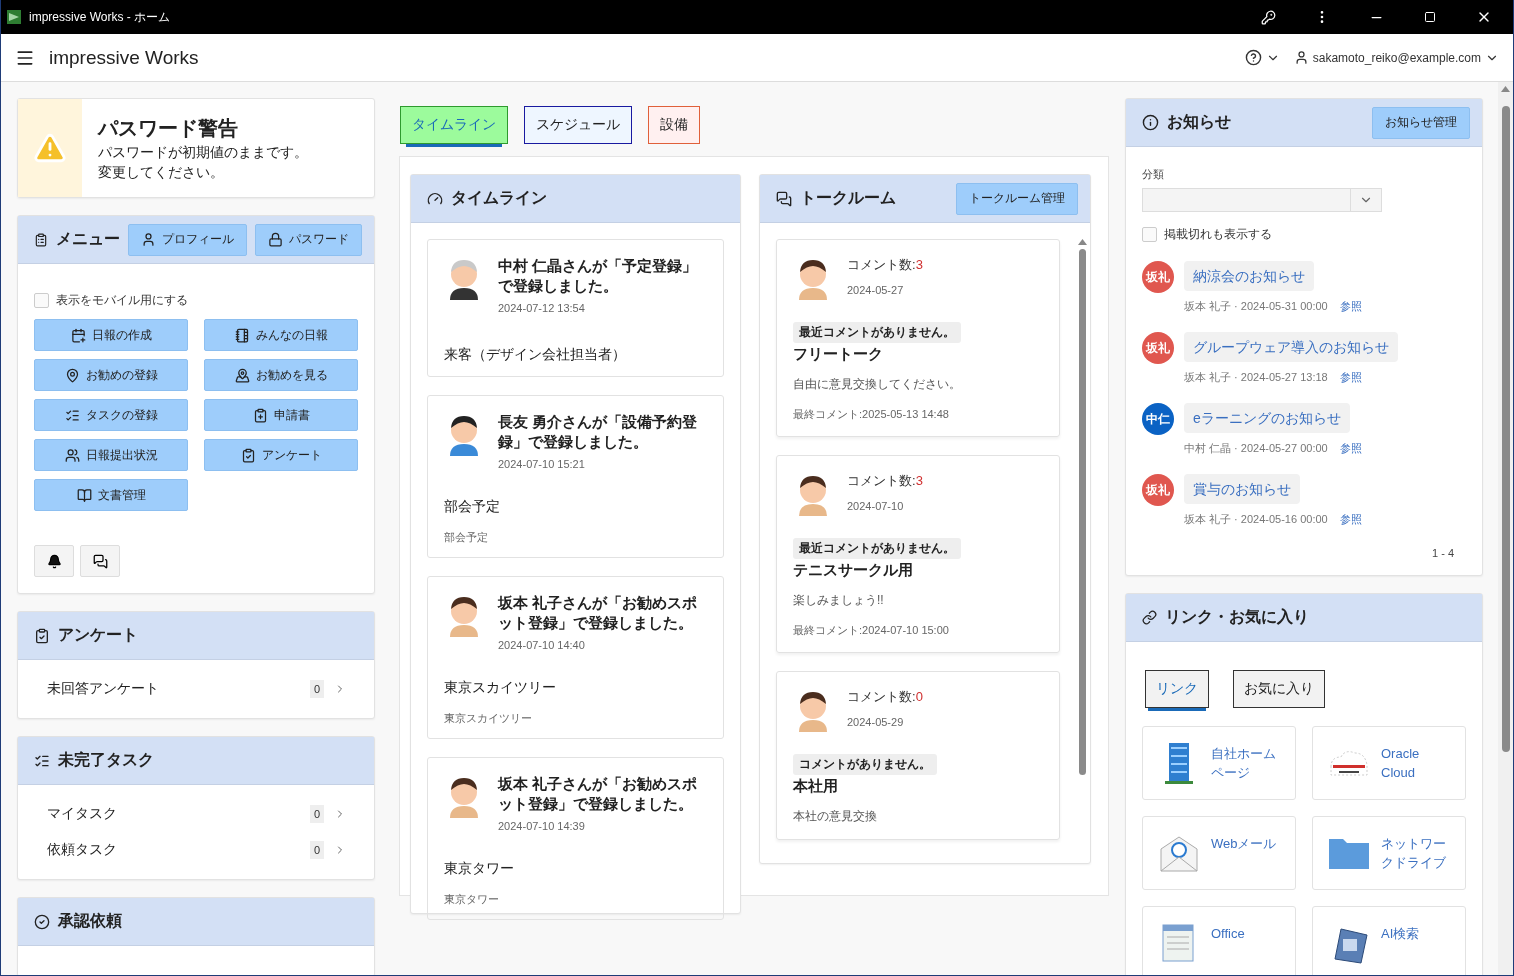  Describe the element at coordinates (1291, 347) in the screenshot. I see `notice-title-link: グループウェア導入のお知らせ` at that location.